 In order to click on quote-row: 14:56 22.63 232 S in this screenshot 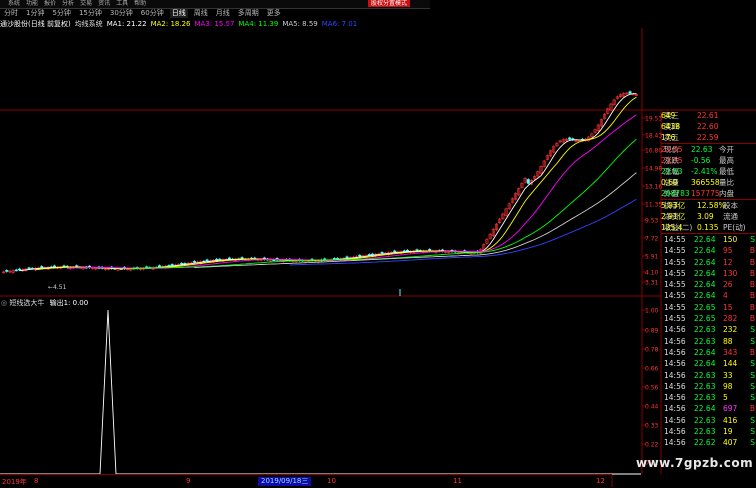, I will do `click(708, 329)`.